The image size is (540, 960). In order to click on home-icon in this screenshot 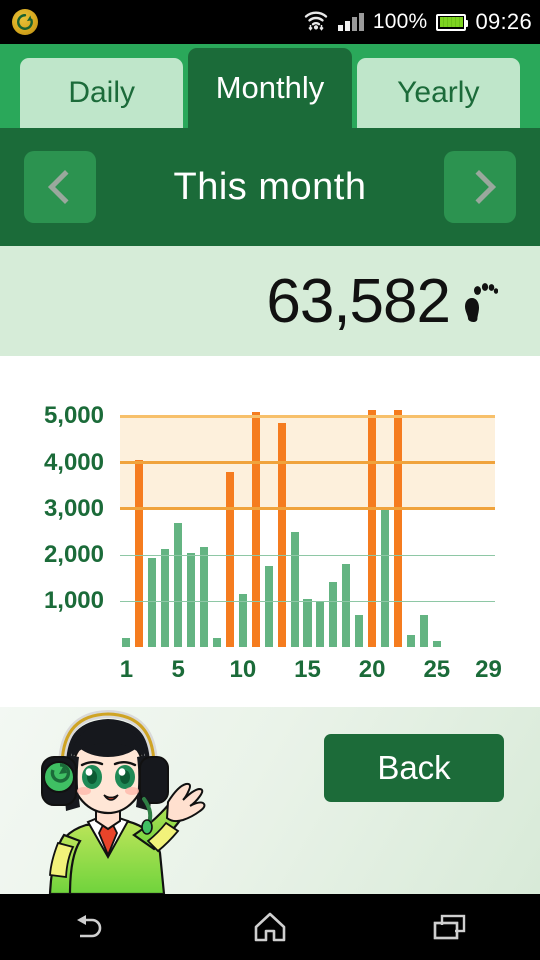, I will do `click(270, 927)`.